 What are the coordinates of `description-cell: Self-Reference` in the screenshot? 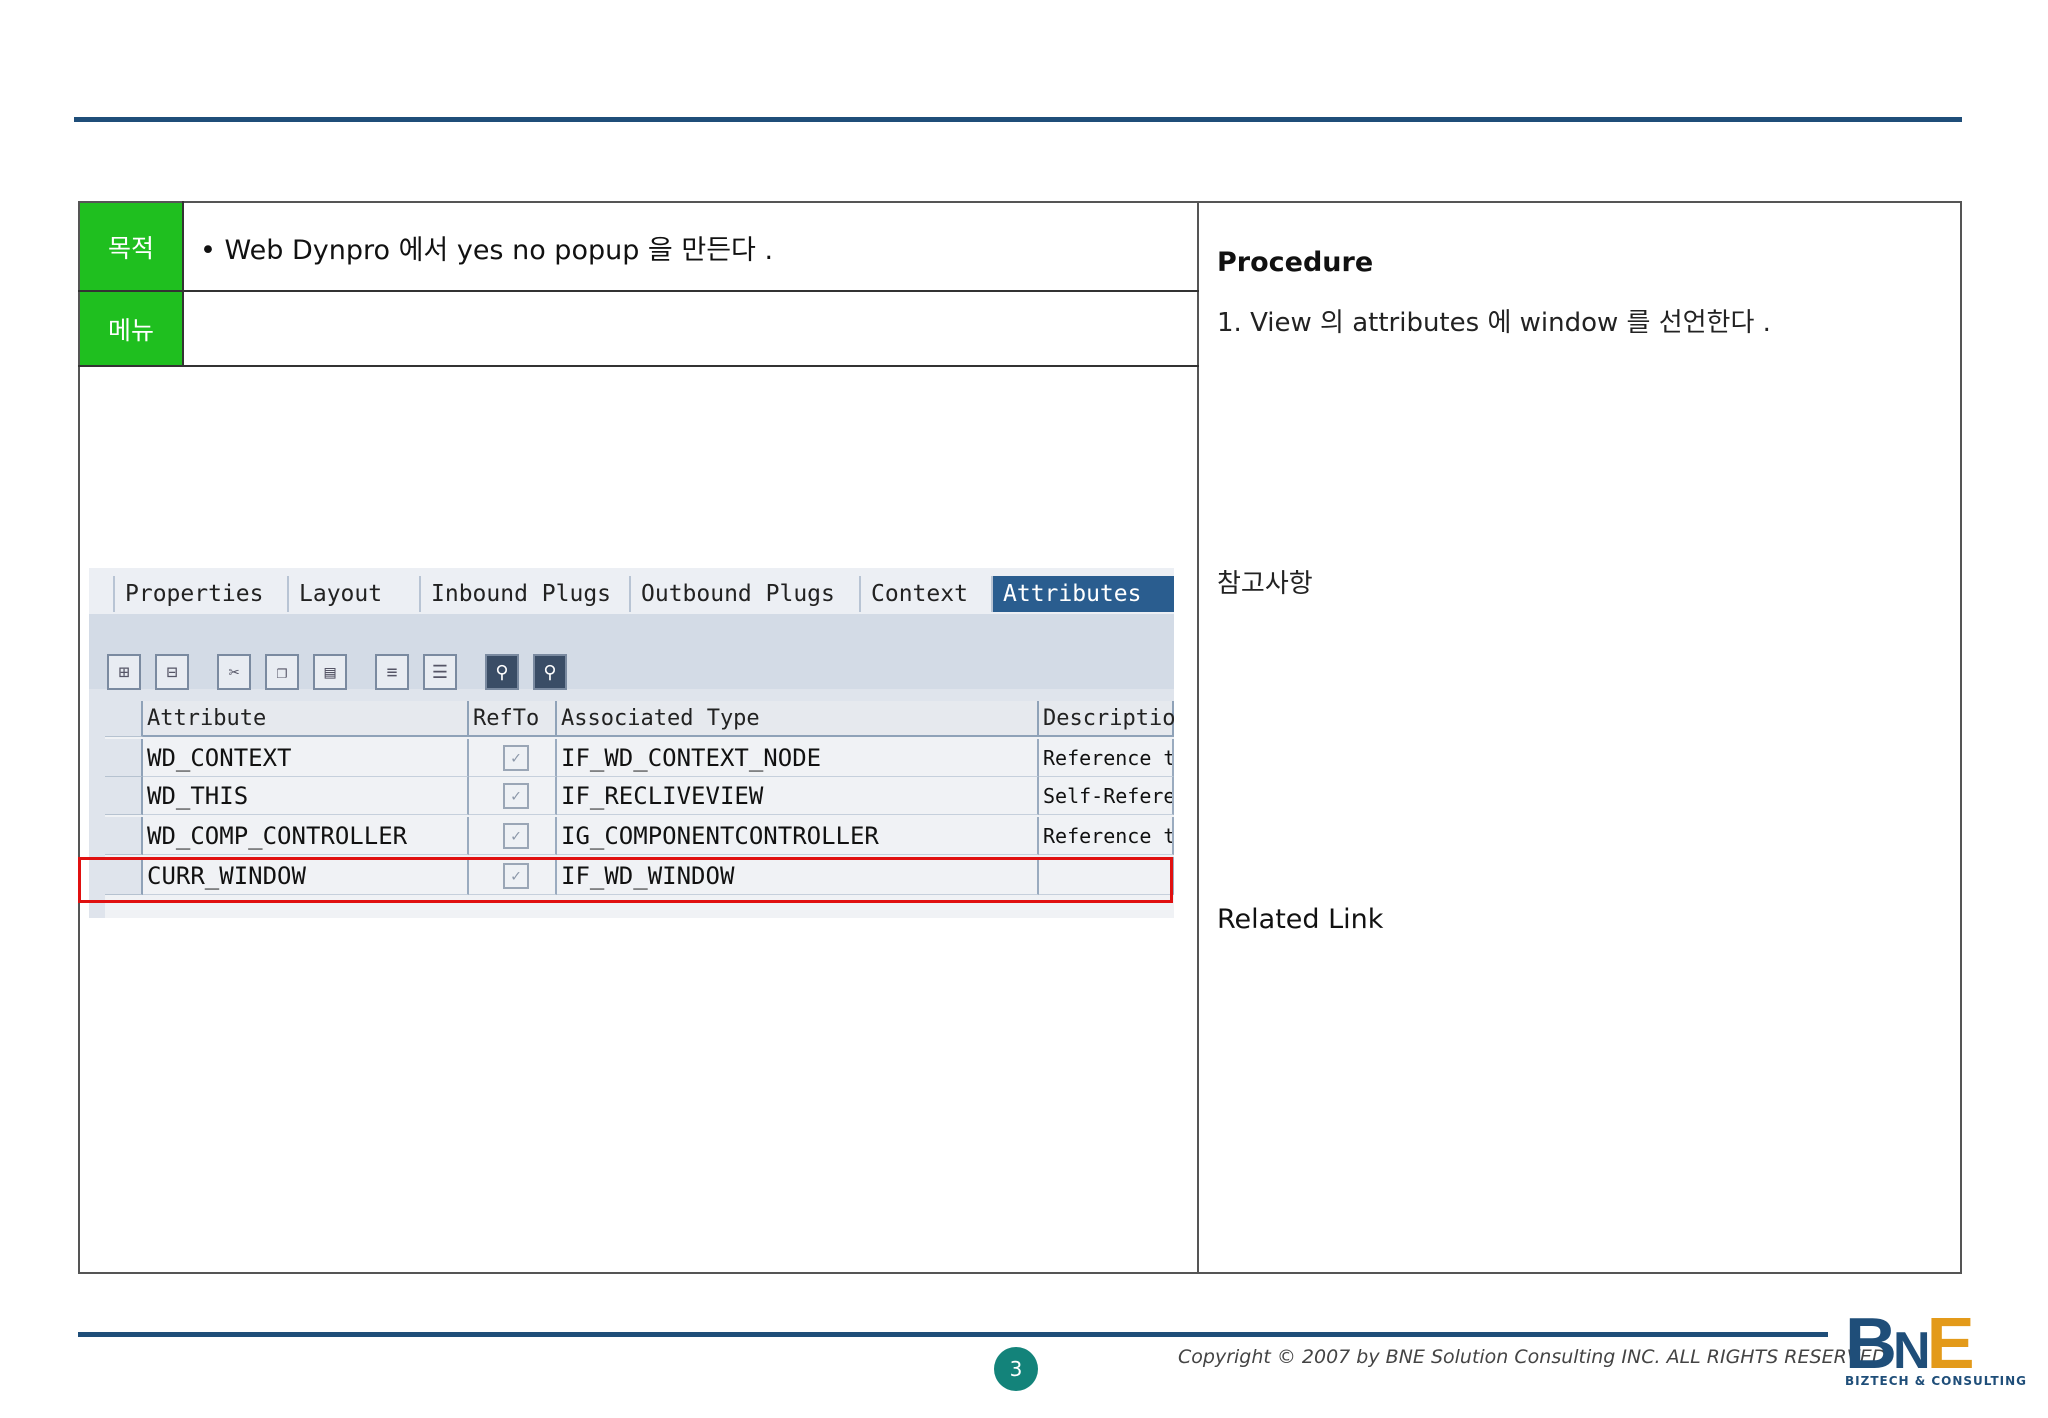 It's located at (1106, 796).